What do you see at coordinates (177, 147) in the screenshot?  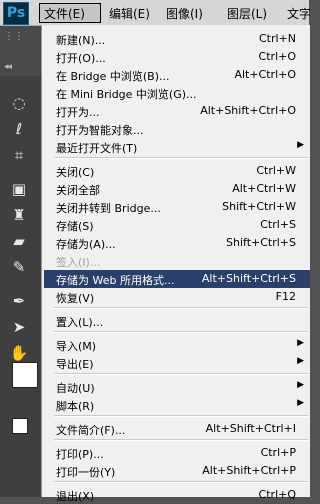 I see `menu-item: 最近打开文件(T) ▶` at bounding box center [177, 147].